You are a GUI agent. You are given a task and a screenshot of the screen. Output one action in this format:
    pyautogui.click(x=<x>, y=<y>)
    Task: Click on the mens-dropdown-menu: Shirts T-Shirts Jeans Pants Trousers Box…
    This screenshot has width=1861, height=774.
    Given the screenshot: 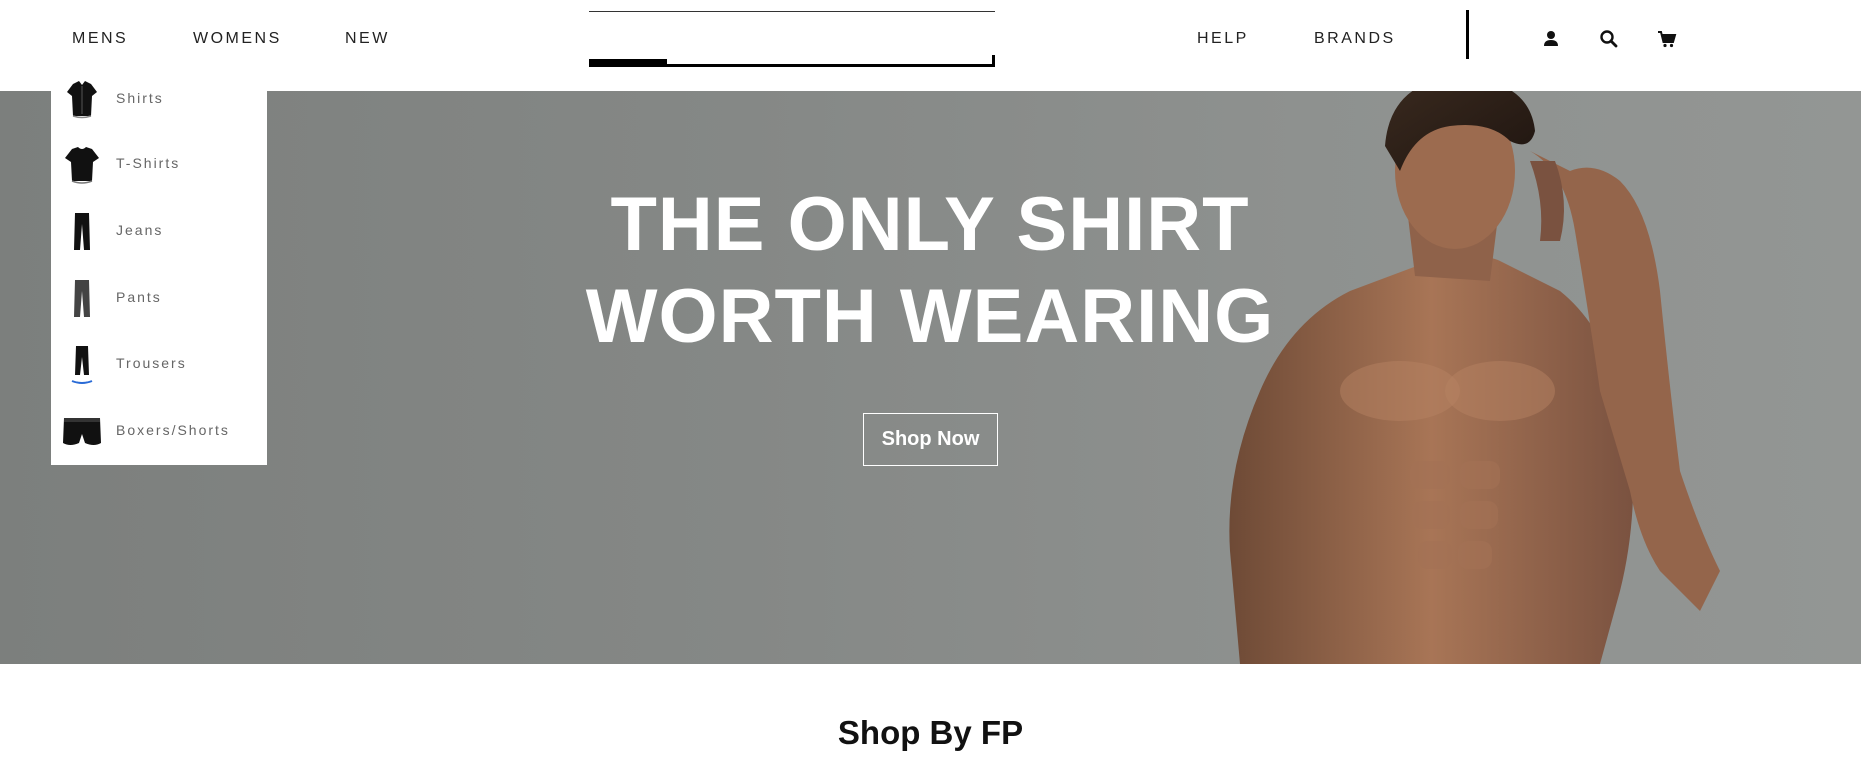 What is the action you would take?
    pyautogui.click(x=159, y=268)
    